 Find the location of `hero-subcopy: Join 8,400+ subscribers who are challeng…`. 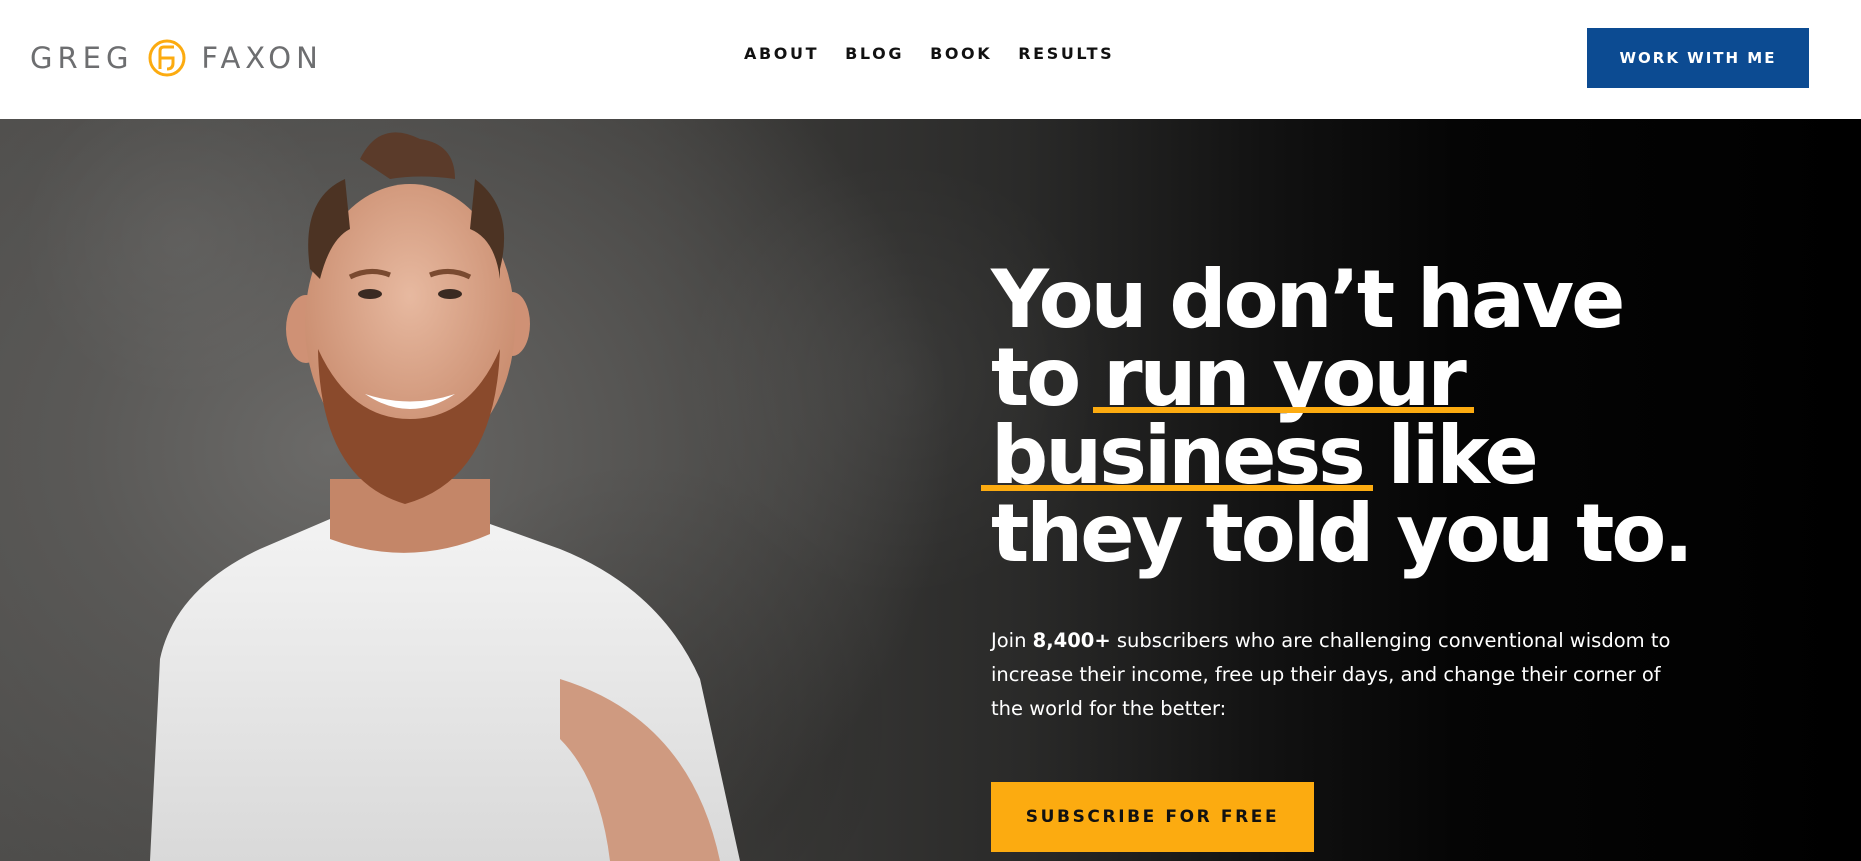

hero-subcopy: Join 8,400+ subscribers who are challeng… is located at coordinates (1331, 675).